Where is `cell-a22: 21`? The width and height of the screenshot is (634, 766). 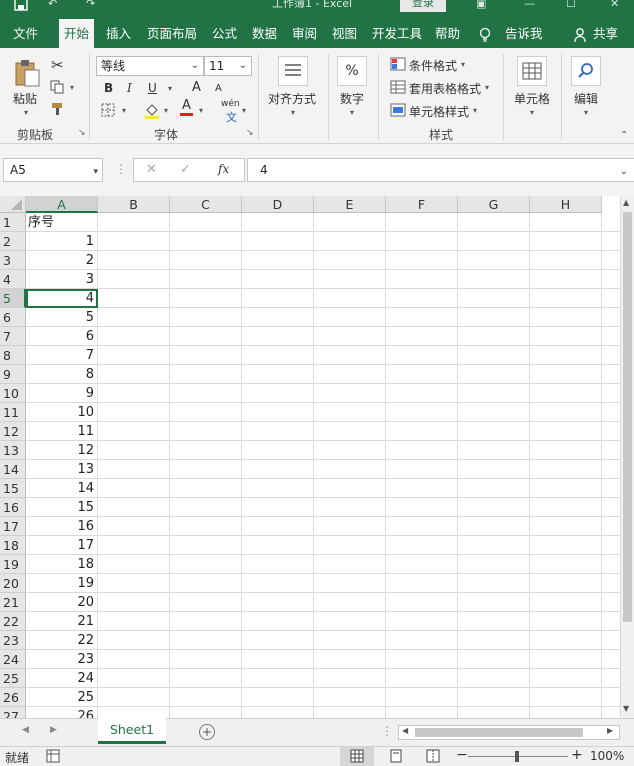
cell-a22: 21 is located at coordinates (62, 621).